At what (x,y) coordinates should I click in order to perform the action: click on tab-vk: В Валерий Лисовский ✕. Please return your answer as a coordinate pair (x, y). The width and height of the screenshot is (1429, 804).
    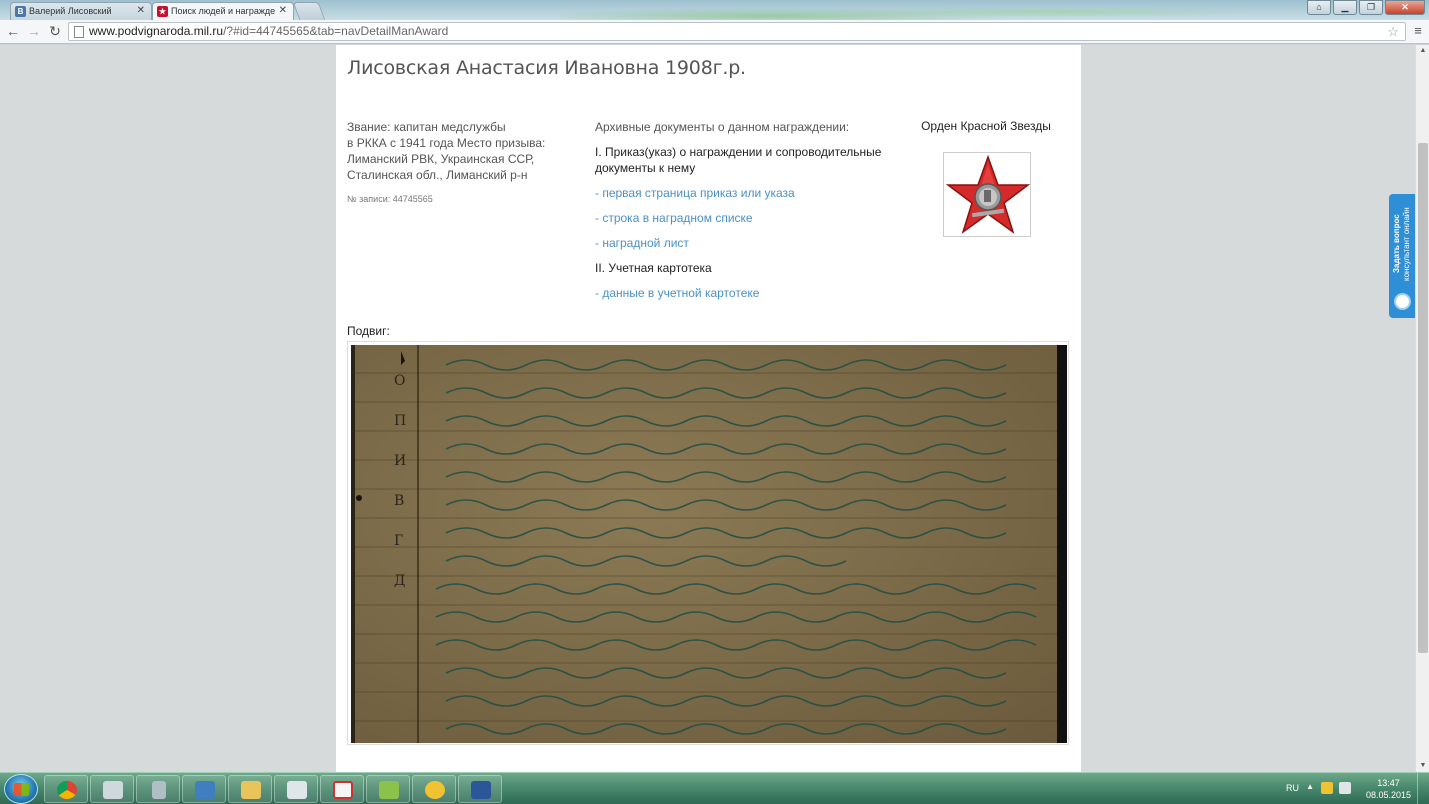
    Looking at the image, I should click on (81, 11).